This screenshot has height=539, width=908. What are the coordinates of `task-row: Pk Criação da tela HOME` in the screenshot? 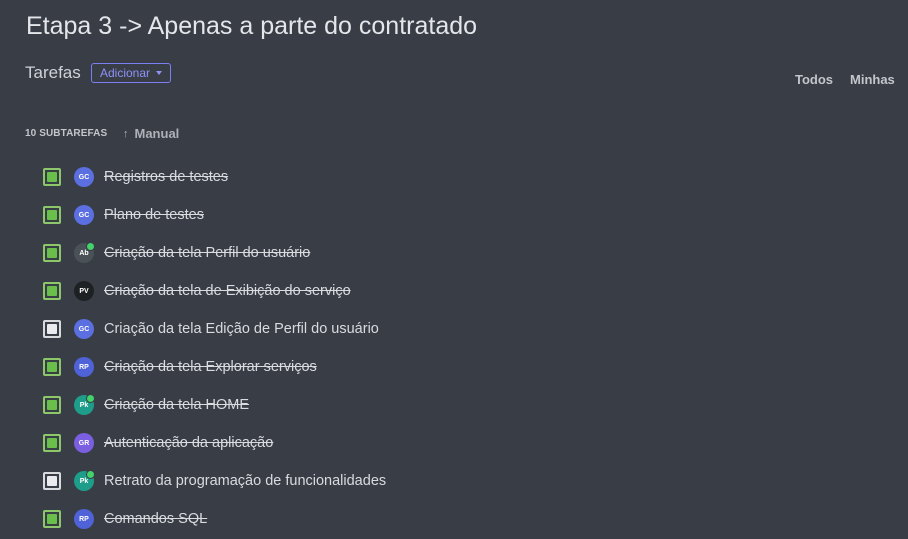 It's located at (343, 405).